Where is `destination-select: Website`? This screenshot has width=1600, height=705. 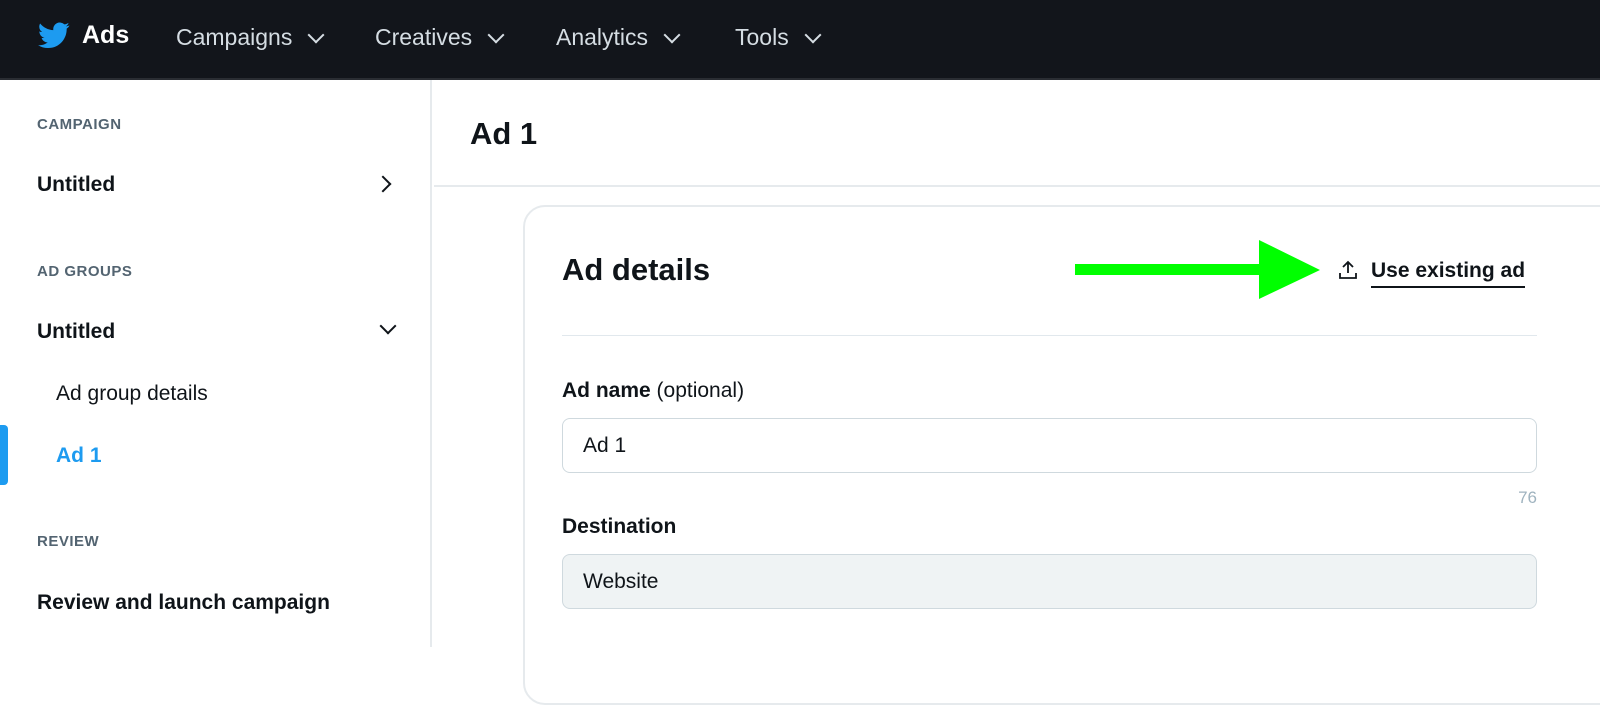
destination-select: Website is located at coordinates (1049, 581).